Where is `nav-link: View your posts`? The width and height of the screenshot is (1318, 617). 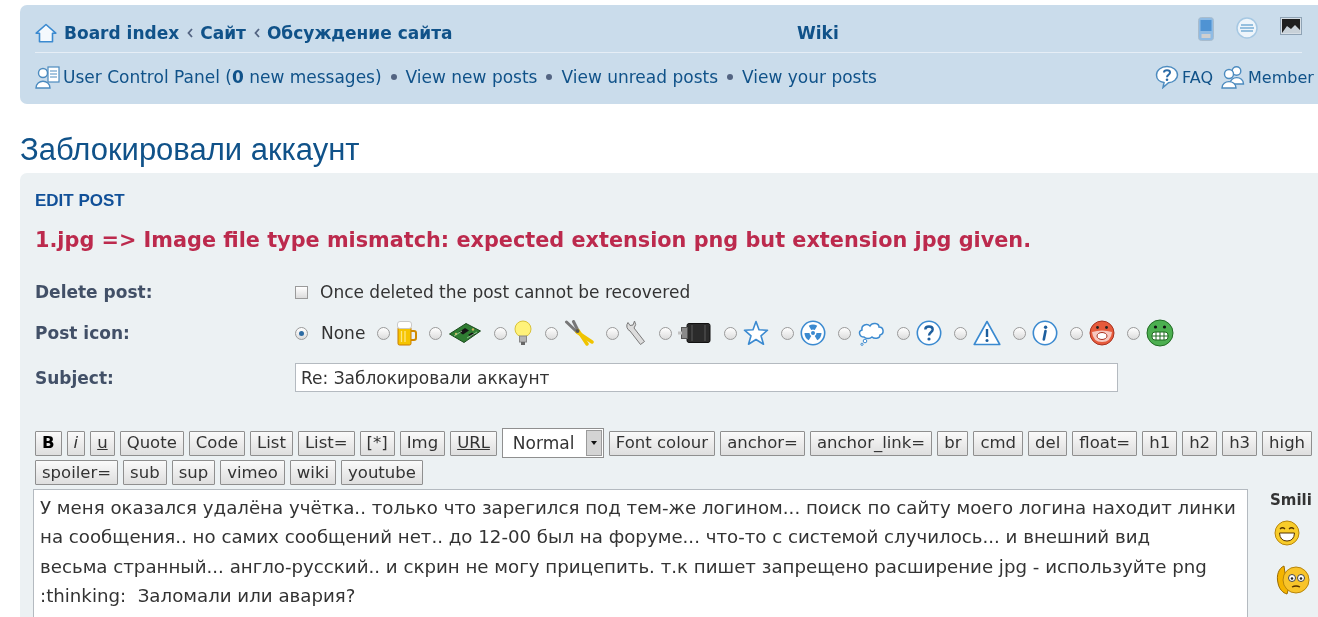
nav-link: View your posts is located at coordinates (809, 77).